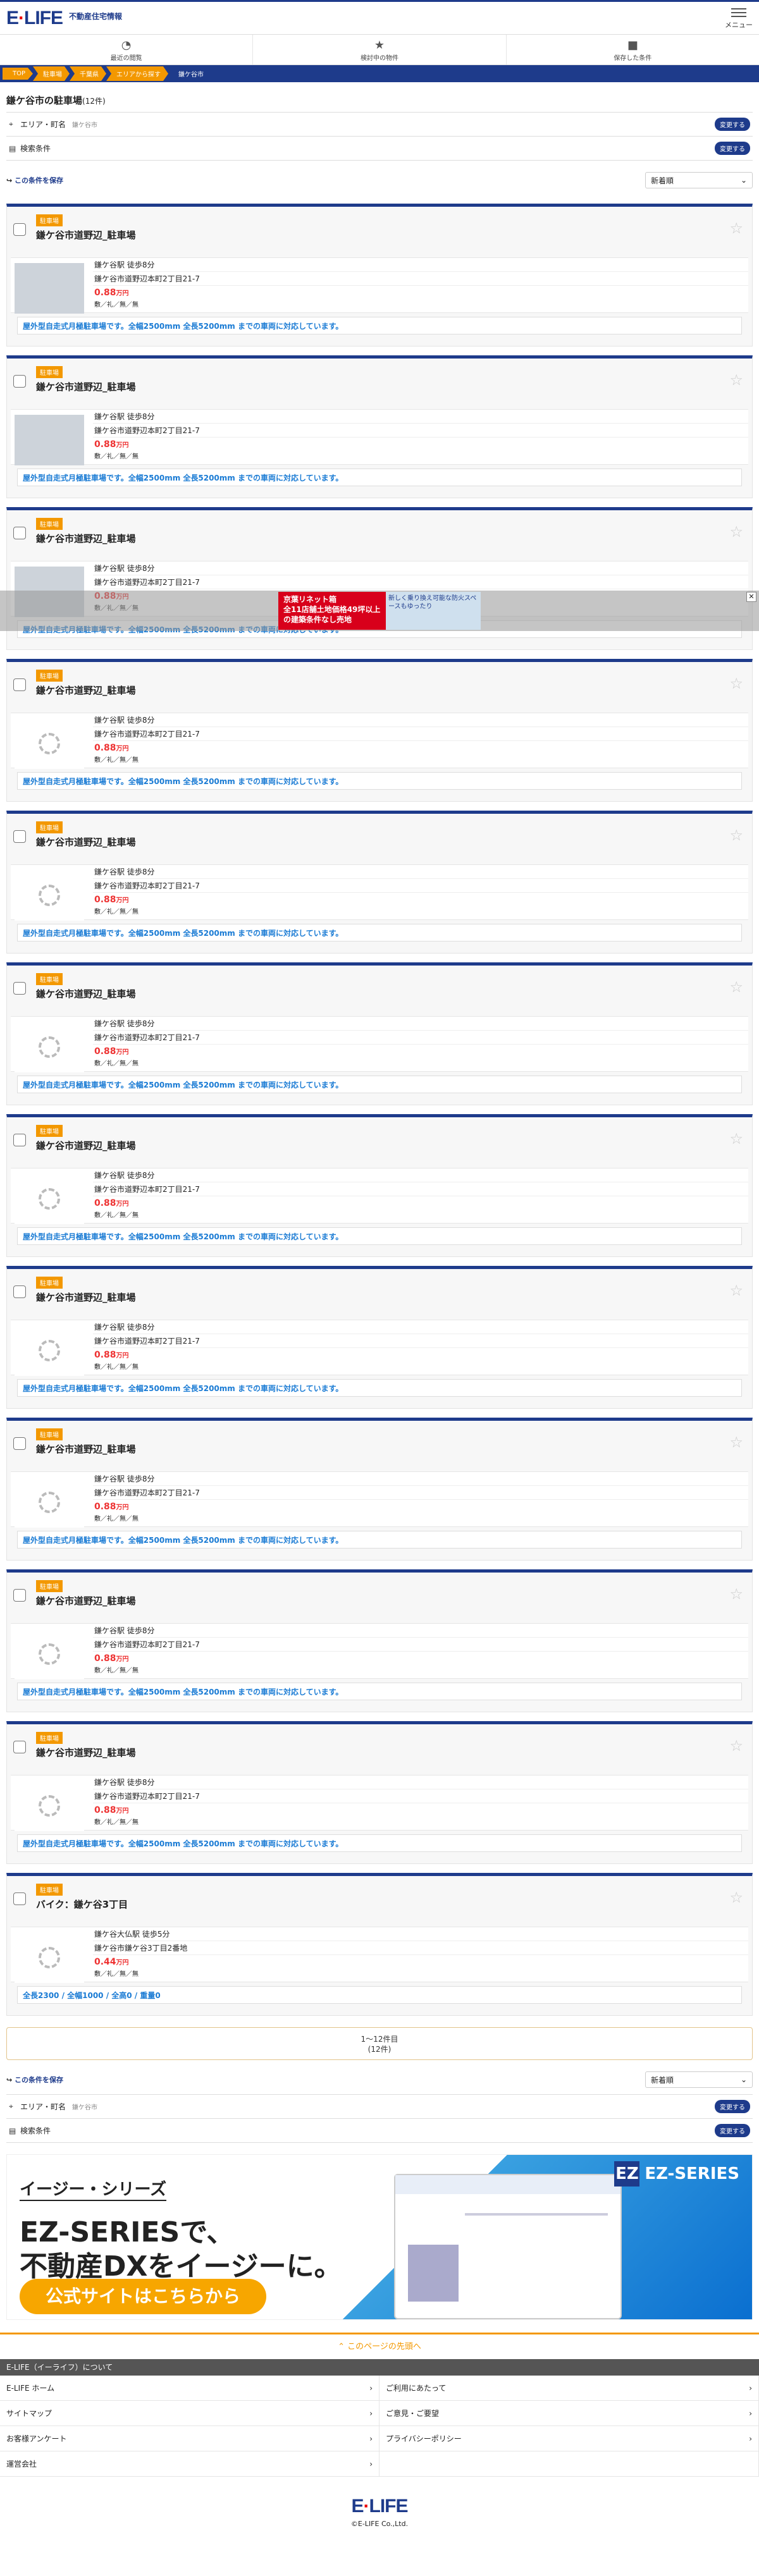 This screenshot has height=2576, width=759. What do you see at coordinates (137, 73) in the screenshot?
I see `breadcrumb-item: エリアから探す` at bounding box center [137, 73].